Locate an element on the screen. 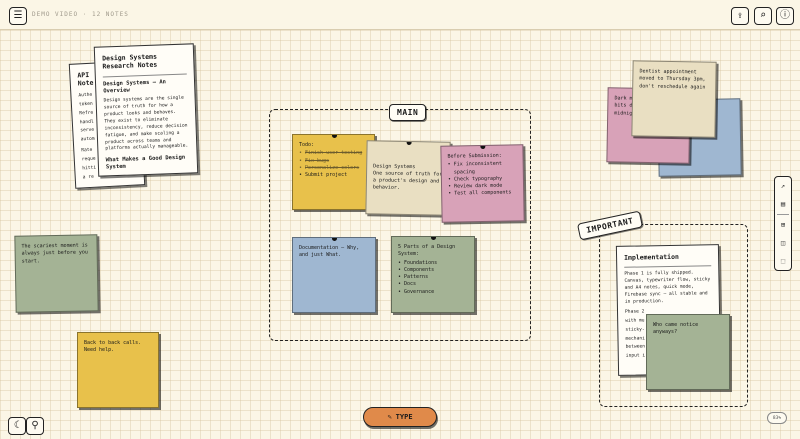  grid-icon: ⊞ is located at coordinates (783, 225).